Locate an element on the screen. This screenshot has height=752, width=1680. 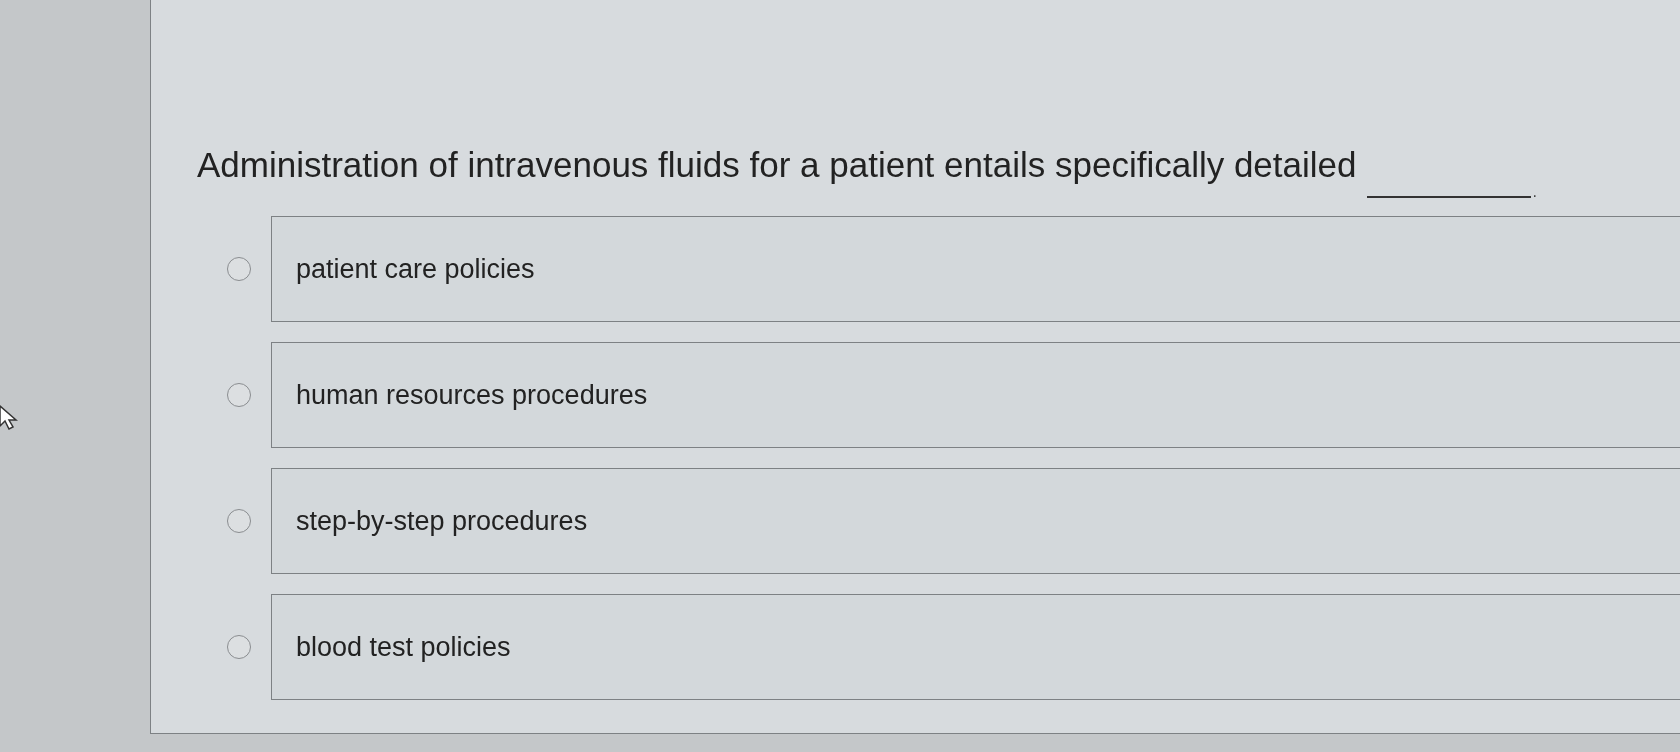
answer-option: step-by-step procedures is located at coordinates (975, 521).